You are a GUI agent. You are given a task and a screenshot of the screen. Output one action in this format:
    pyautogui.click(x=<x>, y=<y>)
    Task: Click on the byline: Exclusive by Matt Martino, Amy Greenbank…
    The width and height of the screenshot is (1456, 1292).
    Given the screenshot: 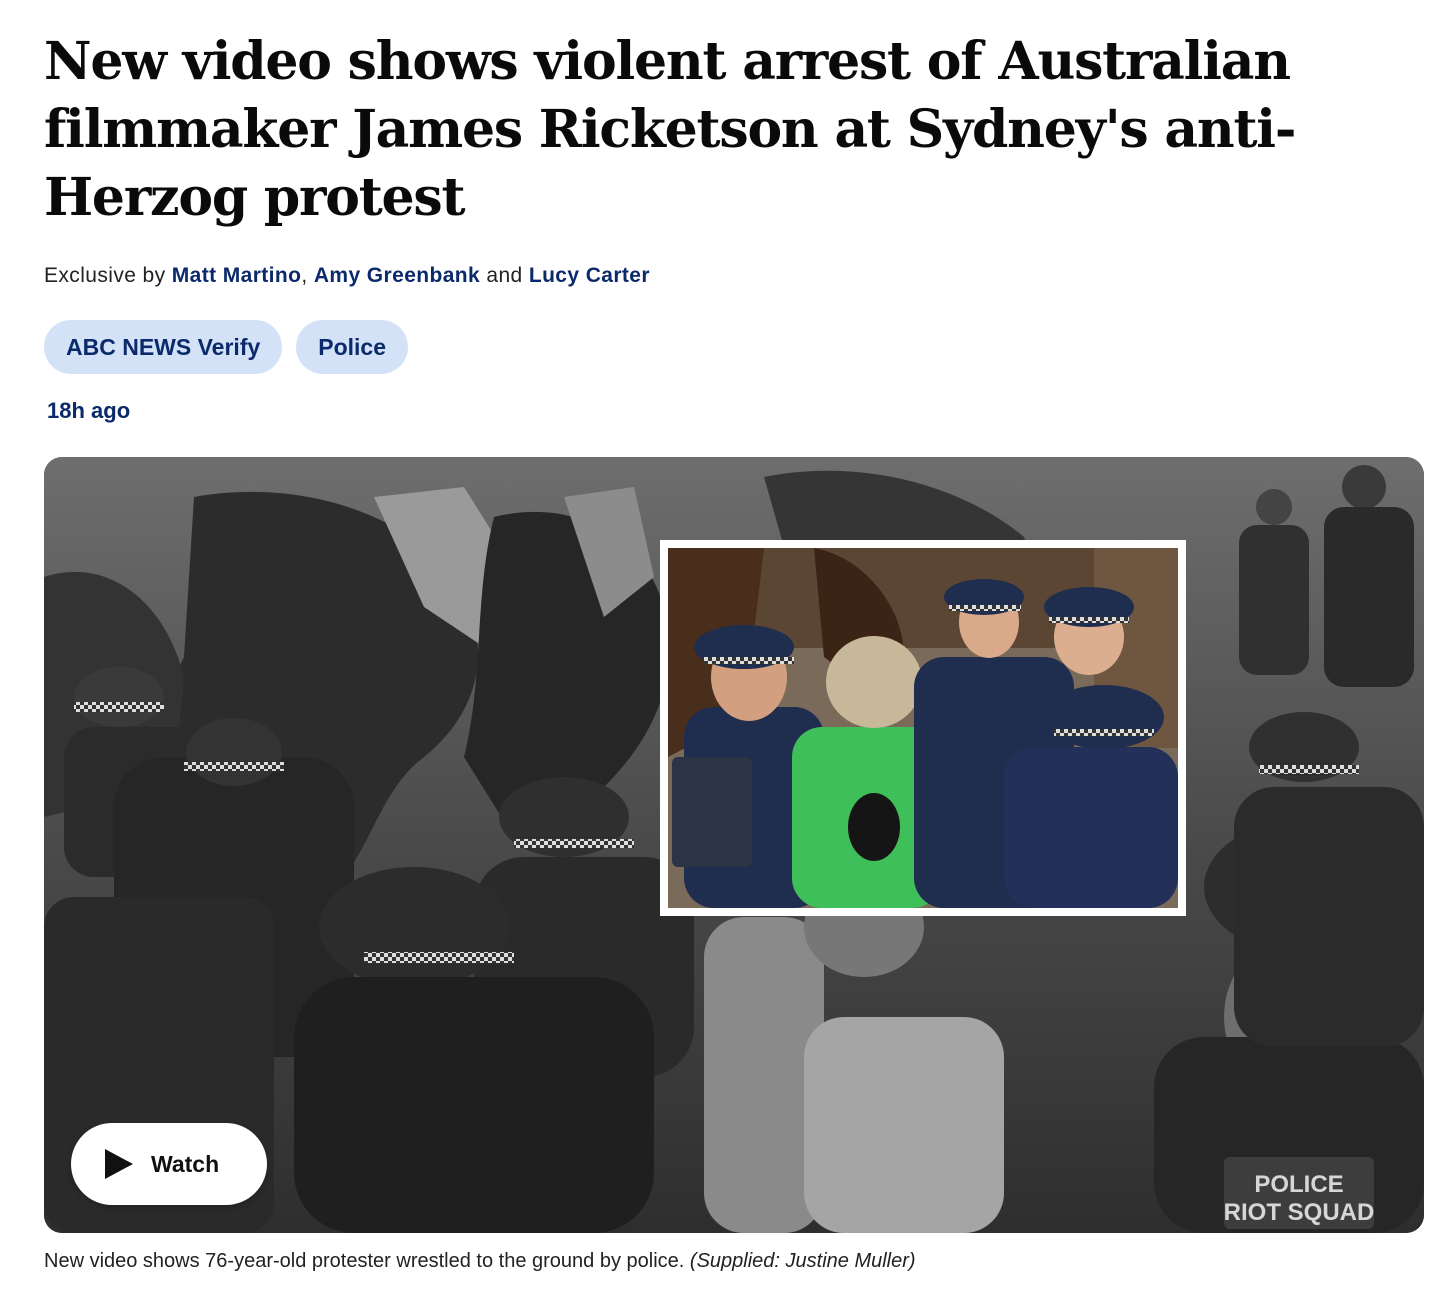 What is the action you would take?
    pyautogui.click(x=347, y=276)
    